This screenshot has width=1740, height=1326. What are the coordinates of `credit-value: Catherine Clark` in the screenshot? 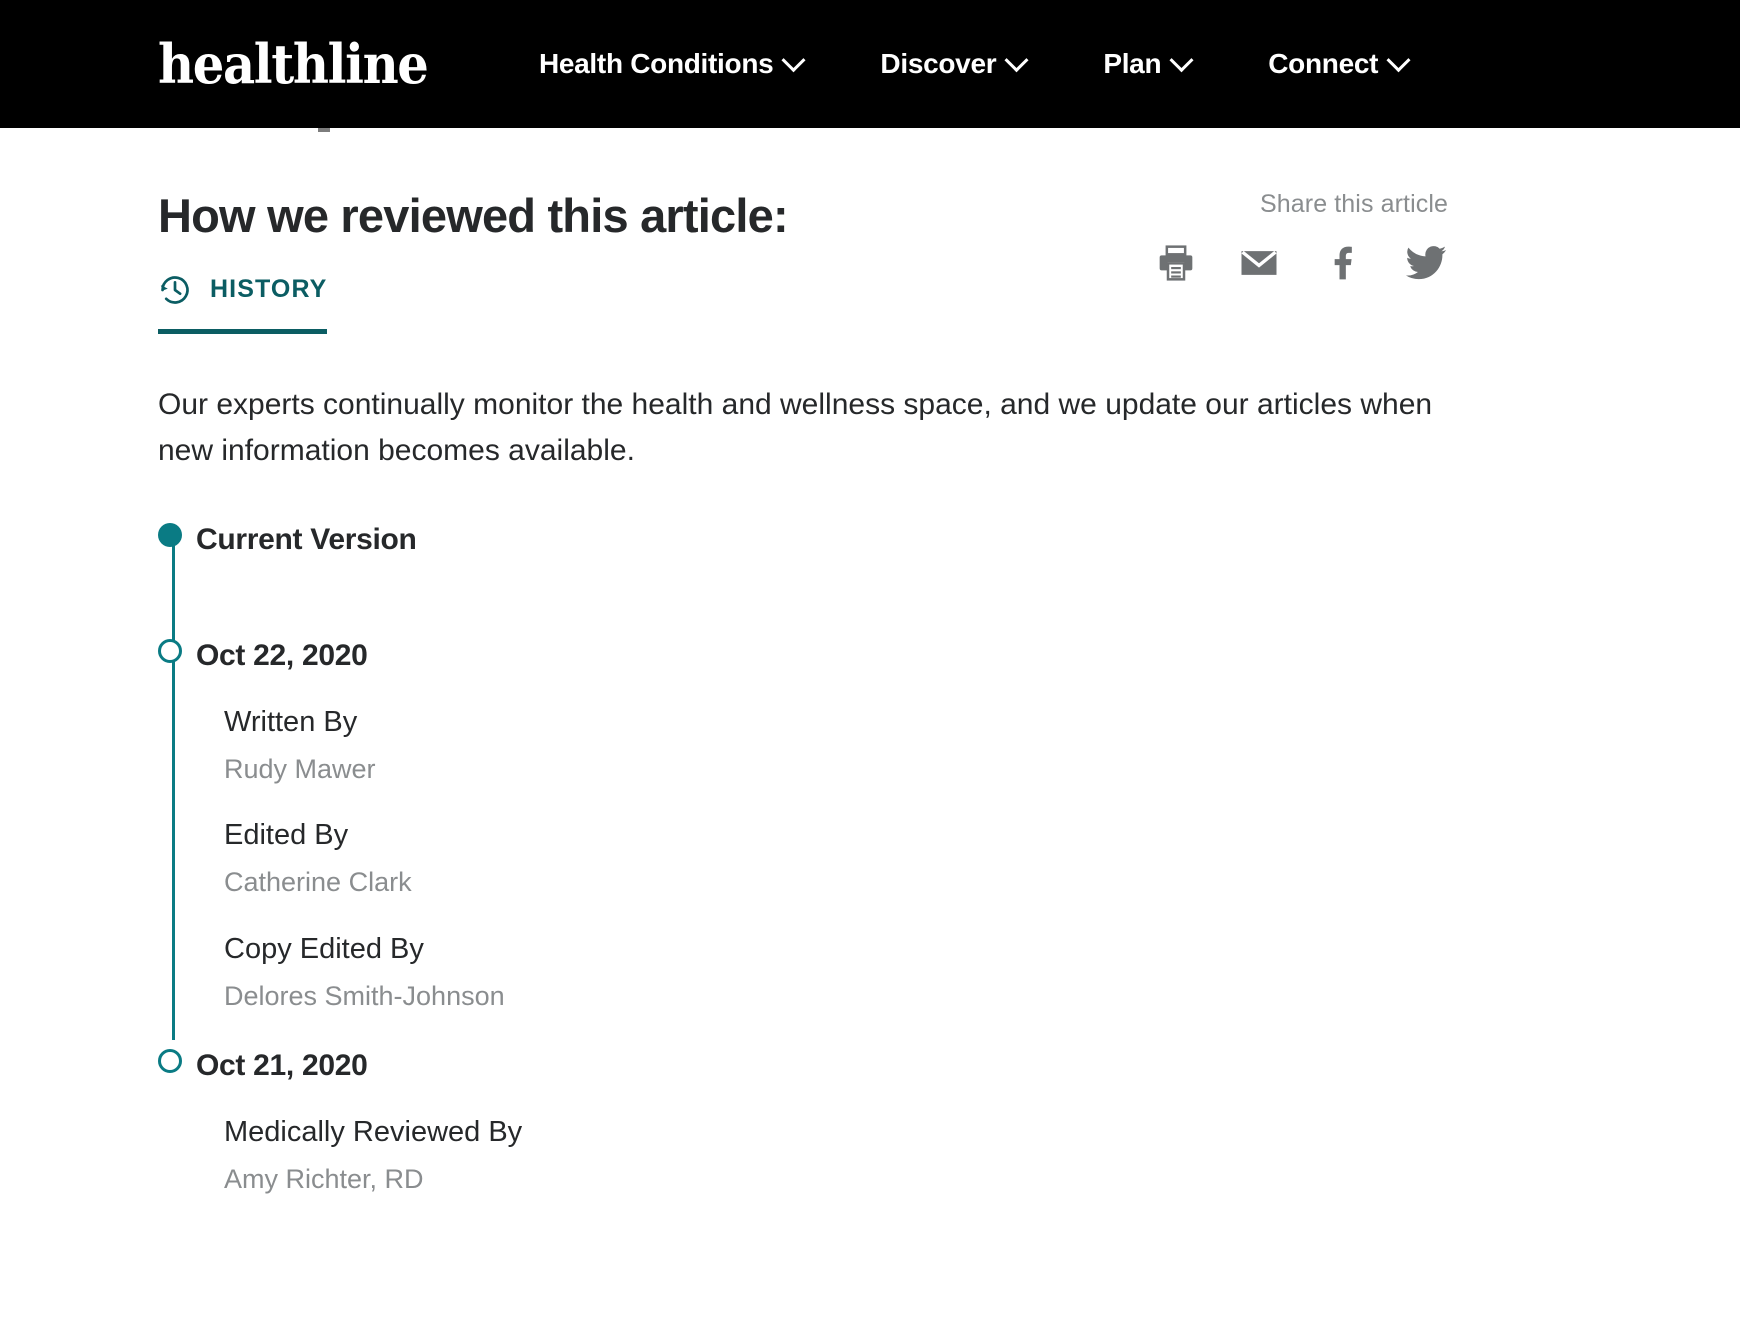 It's located at (911, 882).